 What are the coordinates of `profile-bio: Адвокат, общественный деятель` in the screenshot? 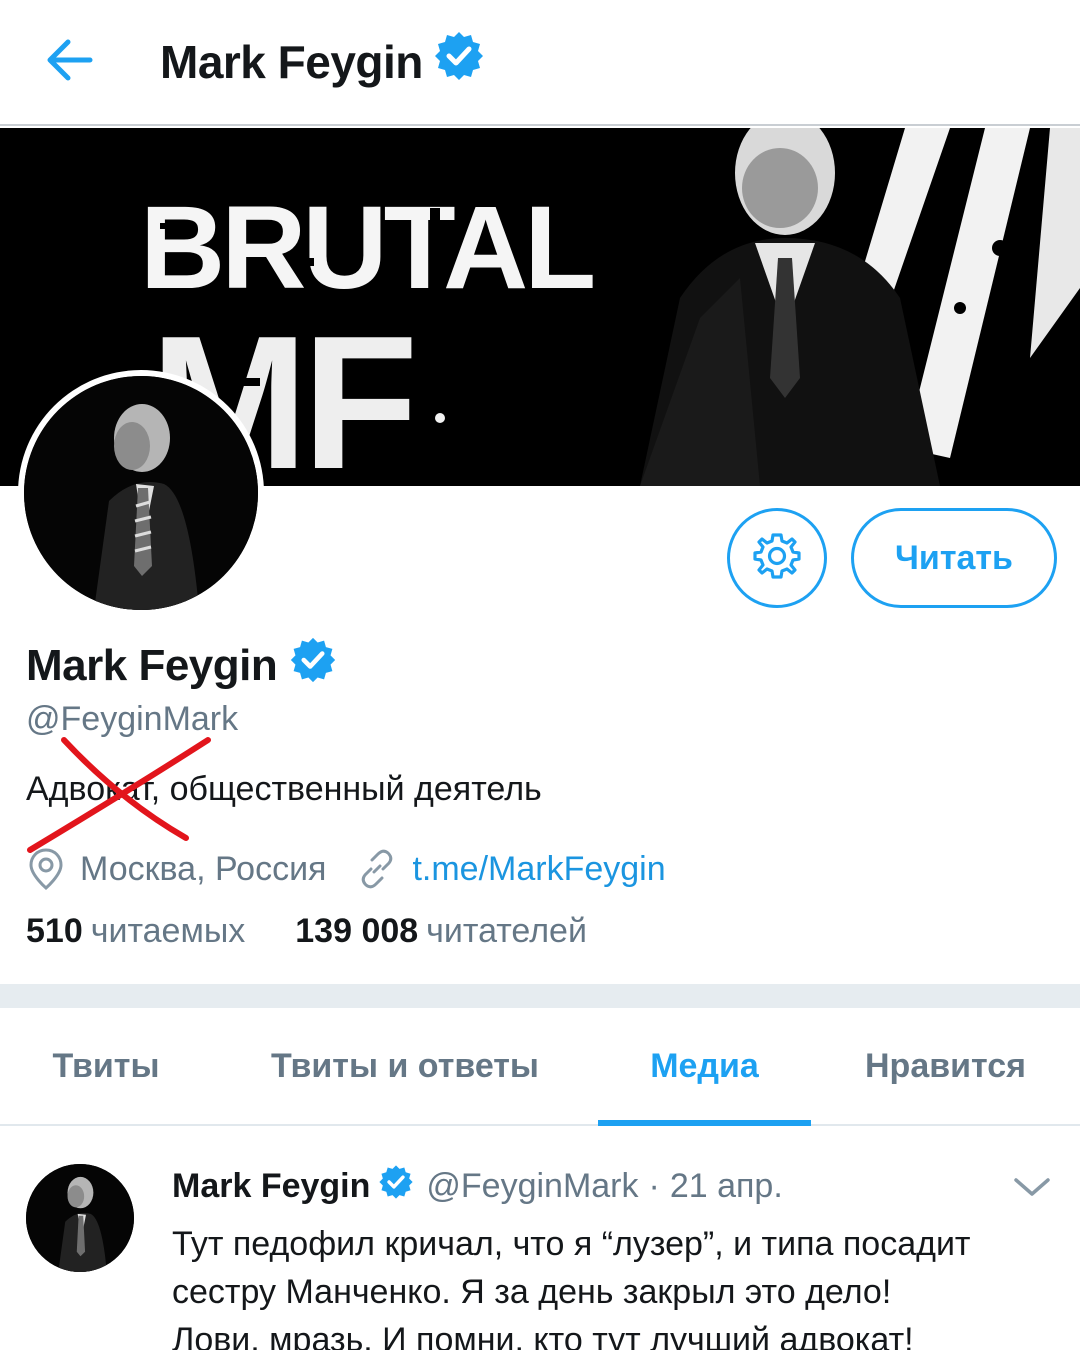 It's located at (284, 789).